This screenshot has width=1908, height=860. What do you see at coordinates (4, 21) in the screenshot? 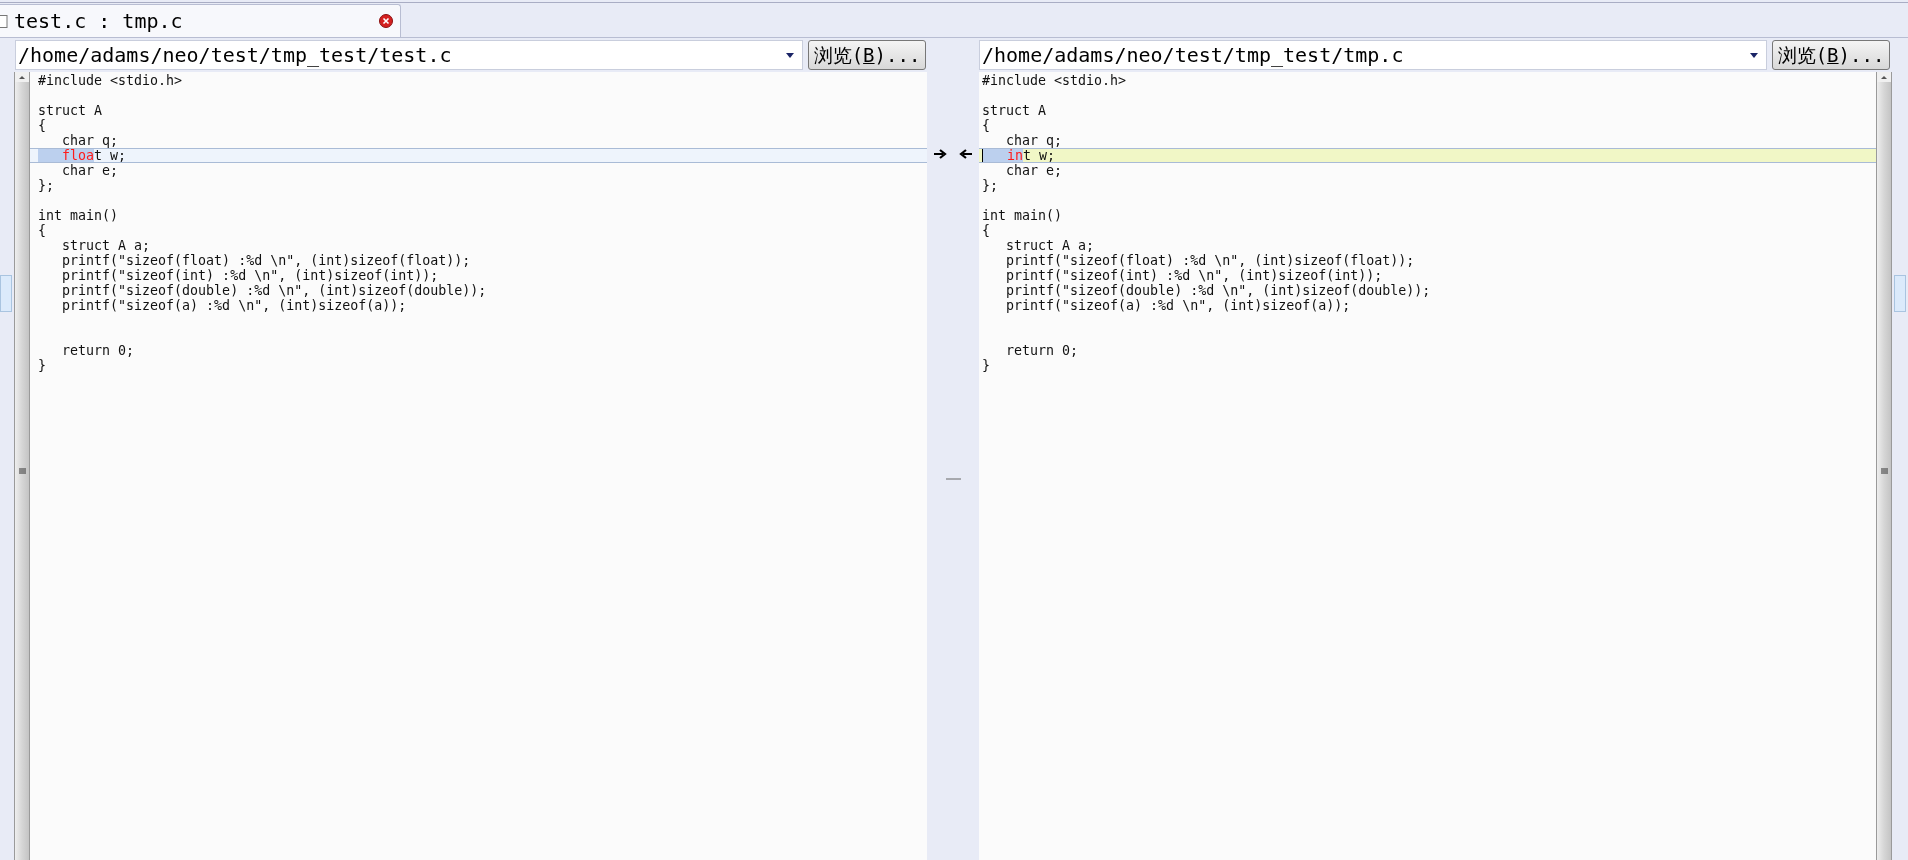
I see `document-icon` at bounding box center [4, 21].